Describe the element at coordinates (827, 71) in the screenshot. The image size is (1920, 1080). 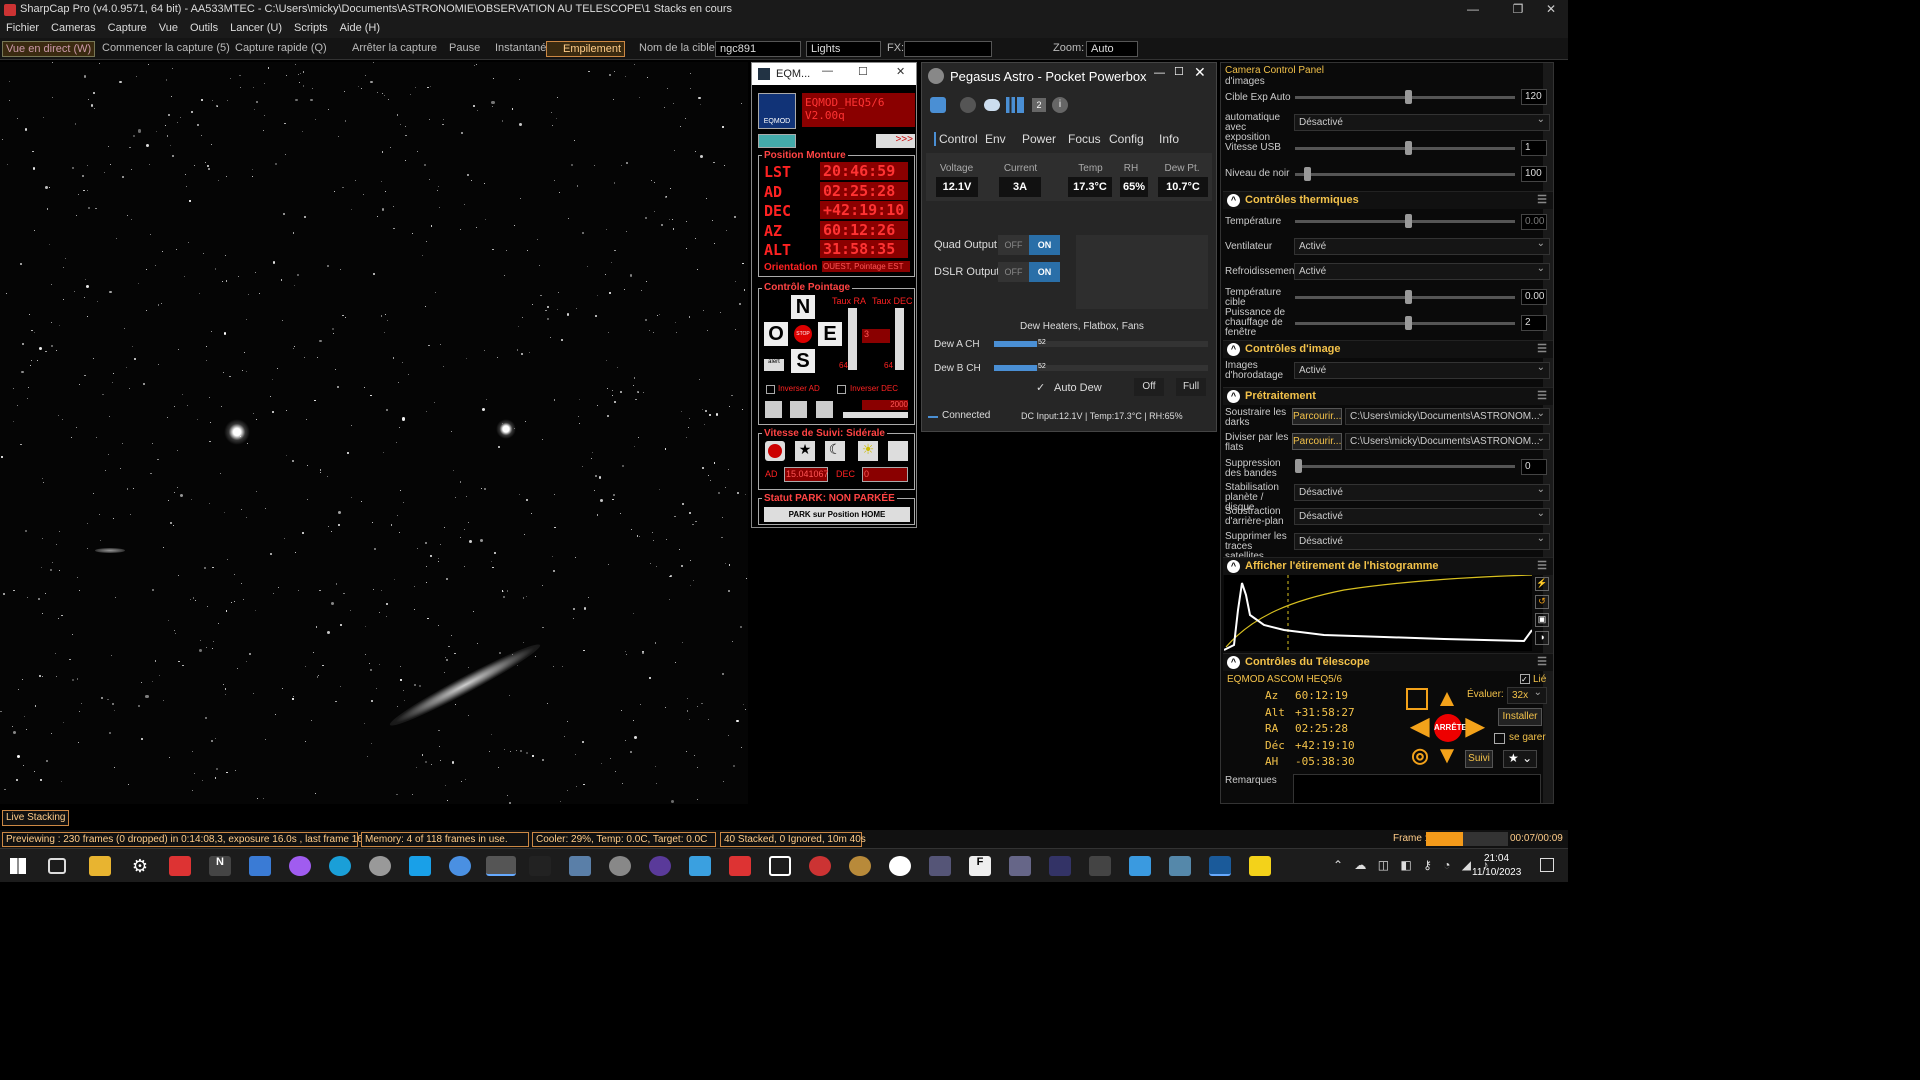
I see `eqmod-minimize: —` at that location.